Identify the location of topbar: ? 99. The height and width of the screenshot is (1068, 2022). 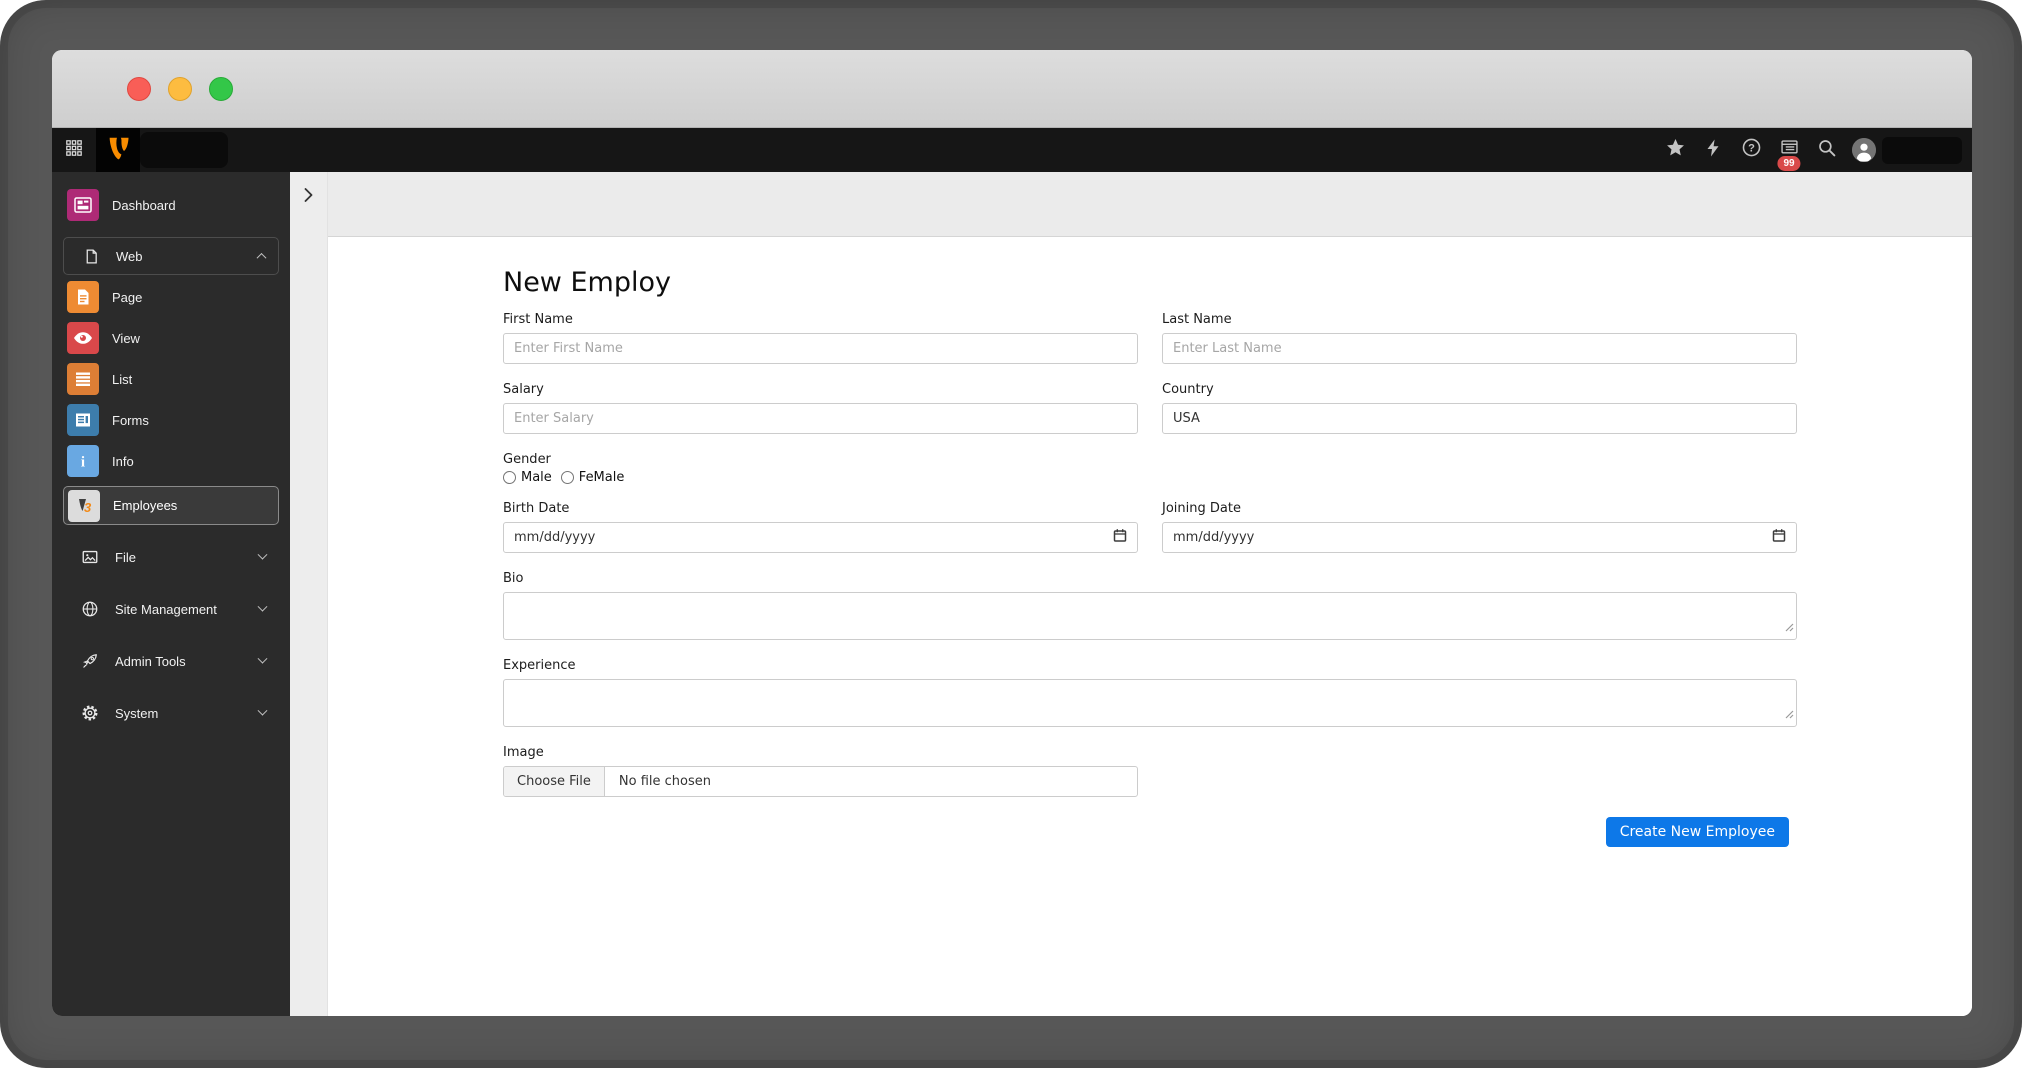
(1012, 150).